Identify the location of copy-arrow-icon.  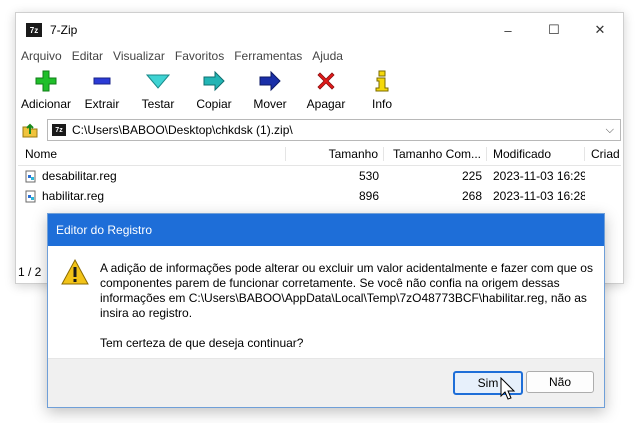
(214, 81).